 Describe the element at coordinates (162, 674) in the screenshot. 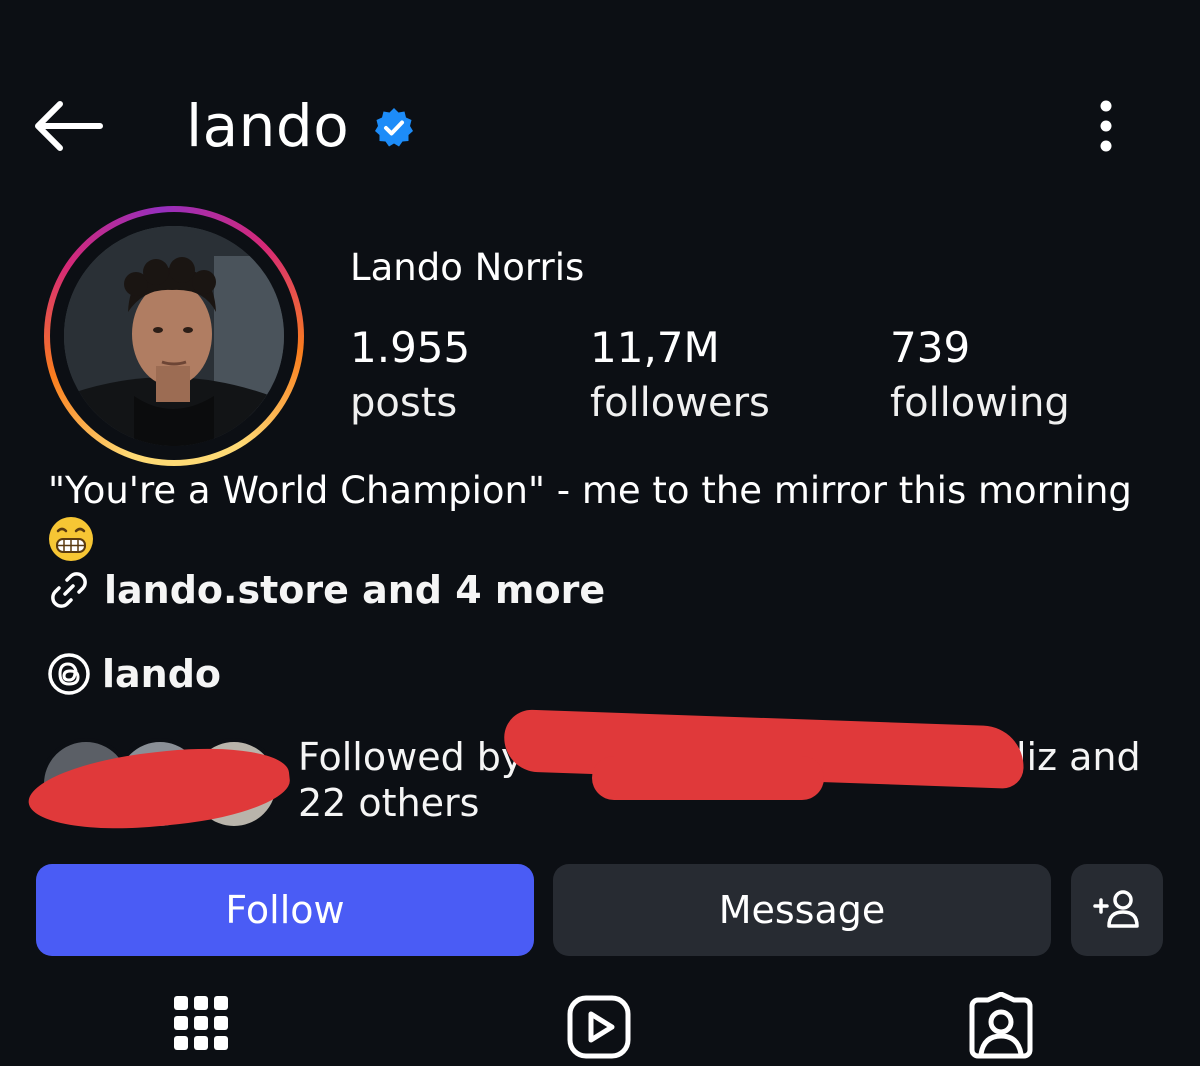

I see `threads-username: lando` at that location.